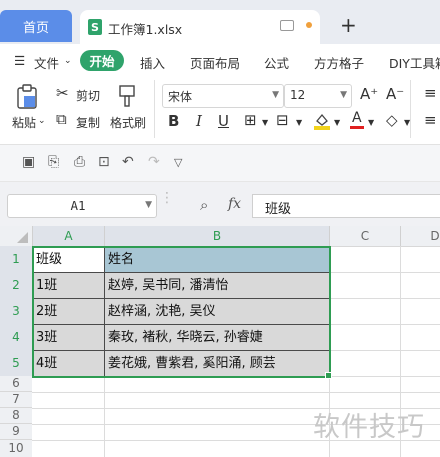 The image size is (440, 457). What do you see at coordinates (16, 400) in the screenshot?
I see `row-header-7: 7` at bounding box center [16, 400].